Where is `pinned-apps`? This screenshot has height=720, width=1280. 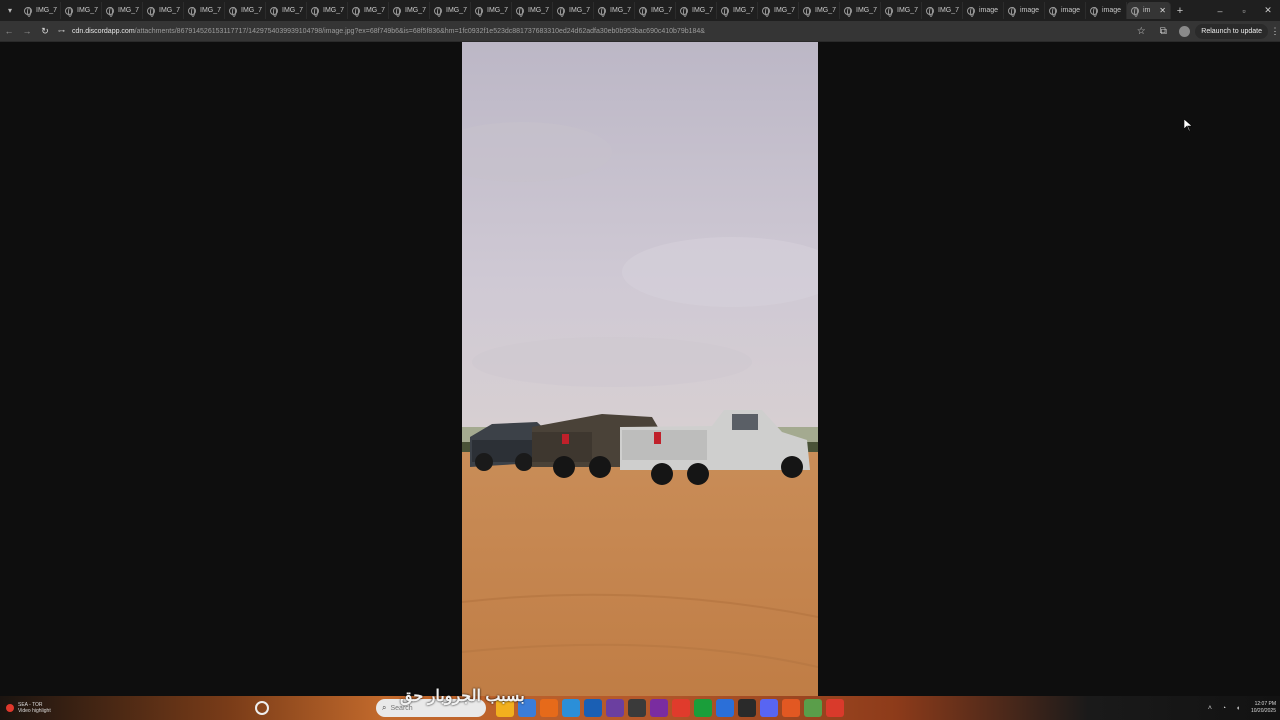 pinned-apps is located at coordinates (672, 708).